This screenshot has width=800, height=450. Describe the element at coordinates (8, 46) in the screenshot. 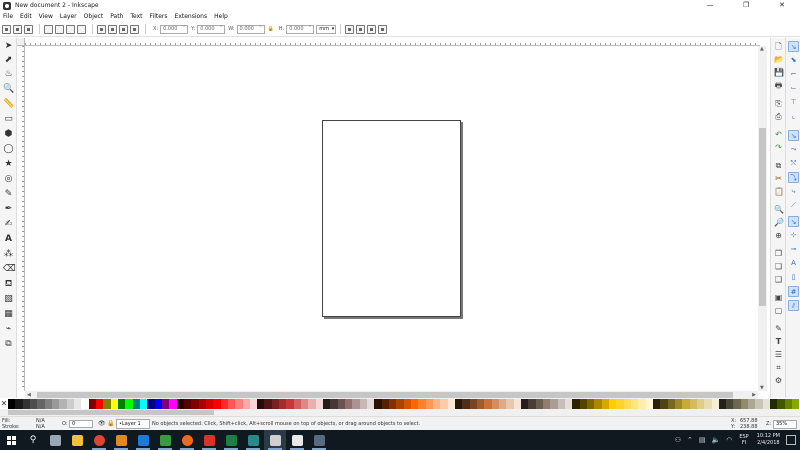

I see `selector-tool-icon: ➤` at that location.